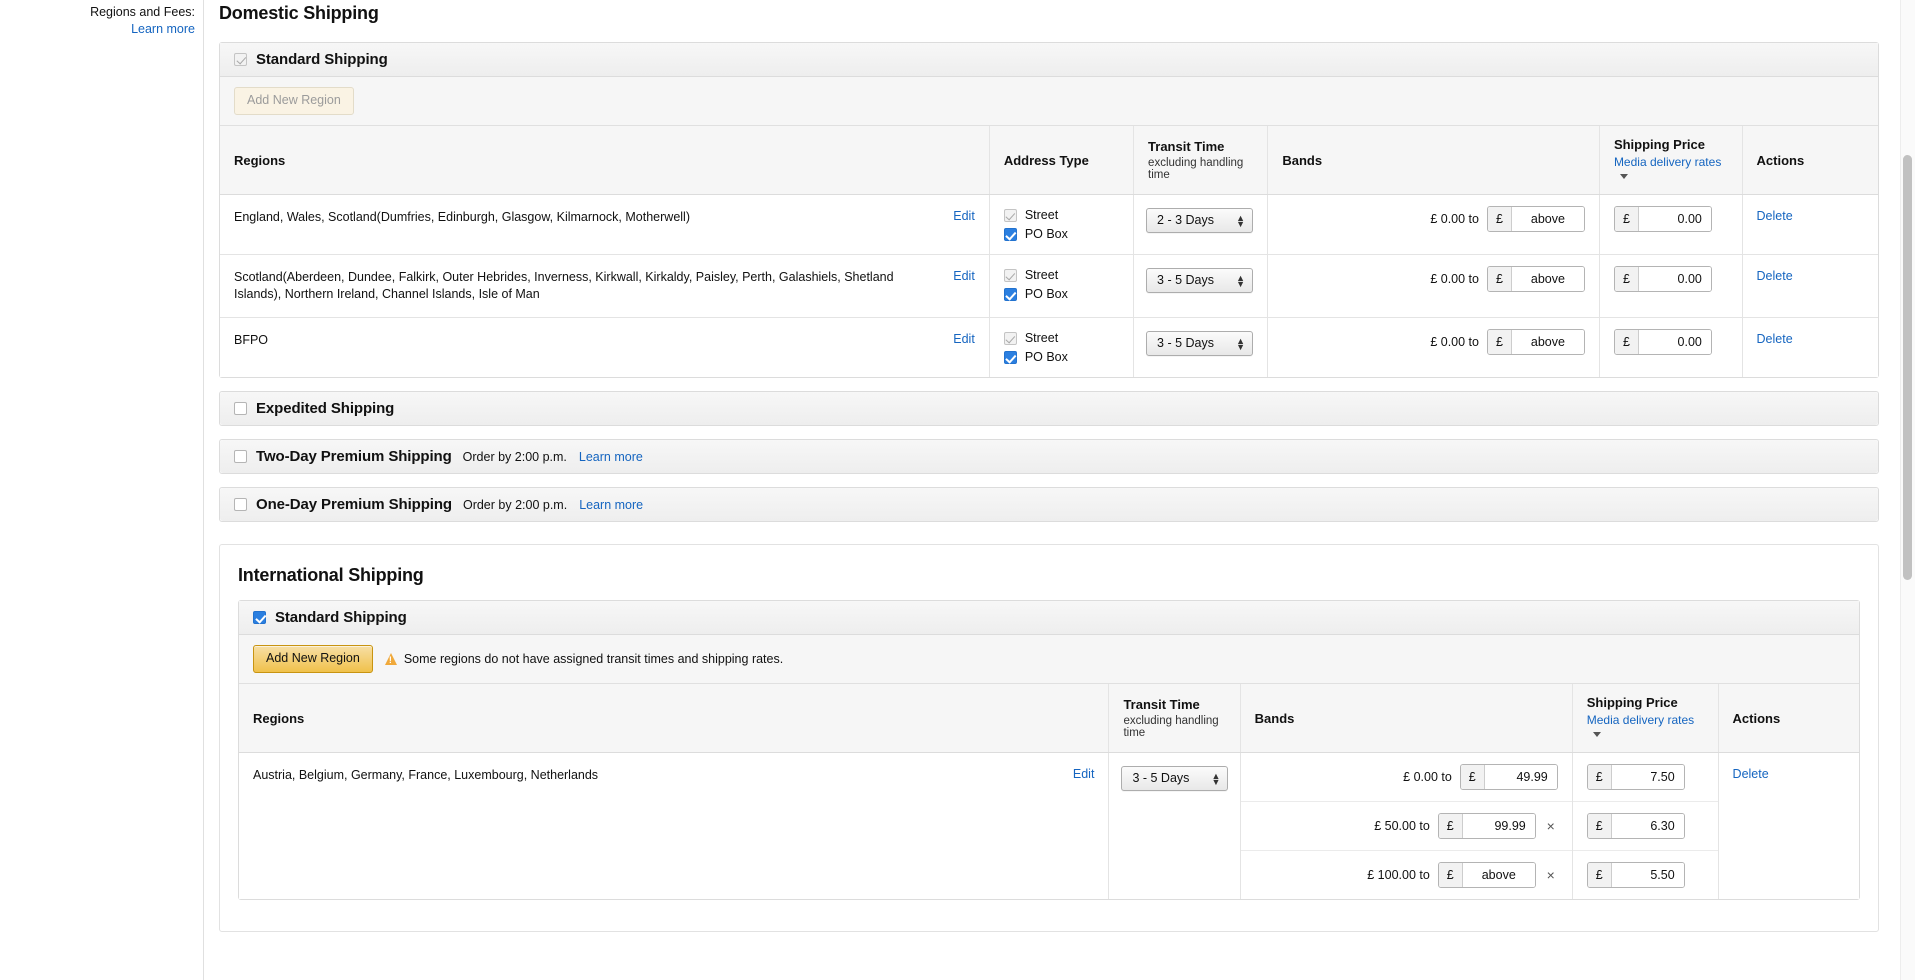 The image size is (1915, 980). Describe the element at coordinates (1200, 220) in the screenshot. I see `transit-time-select: 2 - 3 Days ▲ ▼` at that location.